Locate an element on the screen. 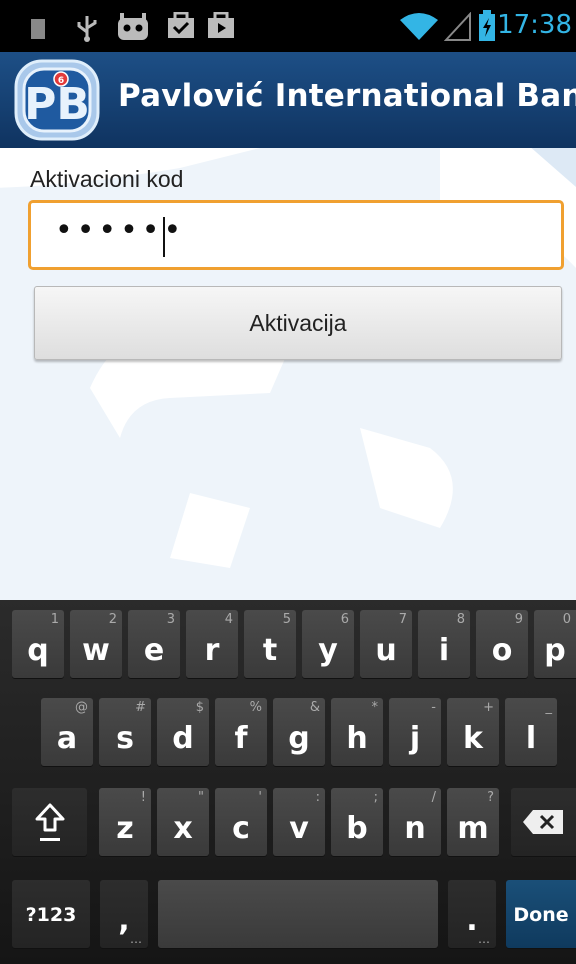 This screenshot has height=964, width=576. key-j: -j is located at coordinates (415, 732).